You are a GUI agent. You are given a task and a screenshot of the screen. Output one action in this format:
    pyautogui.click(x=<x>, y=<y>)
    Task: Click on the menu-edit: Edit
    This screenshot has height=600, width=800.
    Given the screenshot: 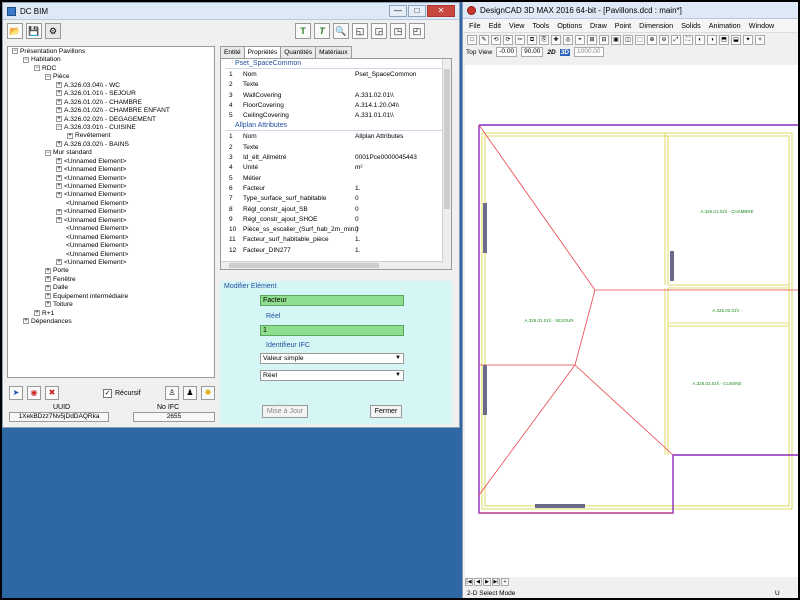 What is the action you would take?
    pyautogui.click(x=495, y=25)
    